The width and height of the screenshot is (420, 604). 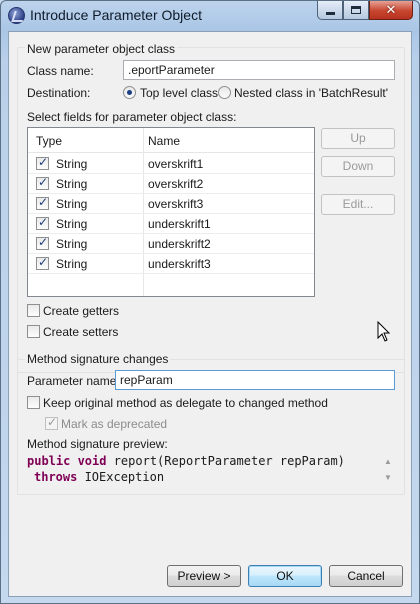 I want to click on row-name: underskrift3, so click(x=179, y=264).